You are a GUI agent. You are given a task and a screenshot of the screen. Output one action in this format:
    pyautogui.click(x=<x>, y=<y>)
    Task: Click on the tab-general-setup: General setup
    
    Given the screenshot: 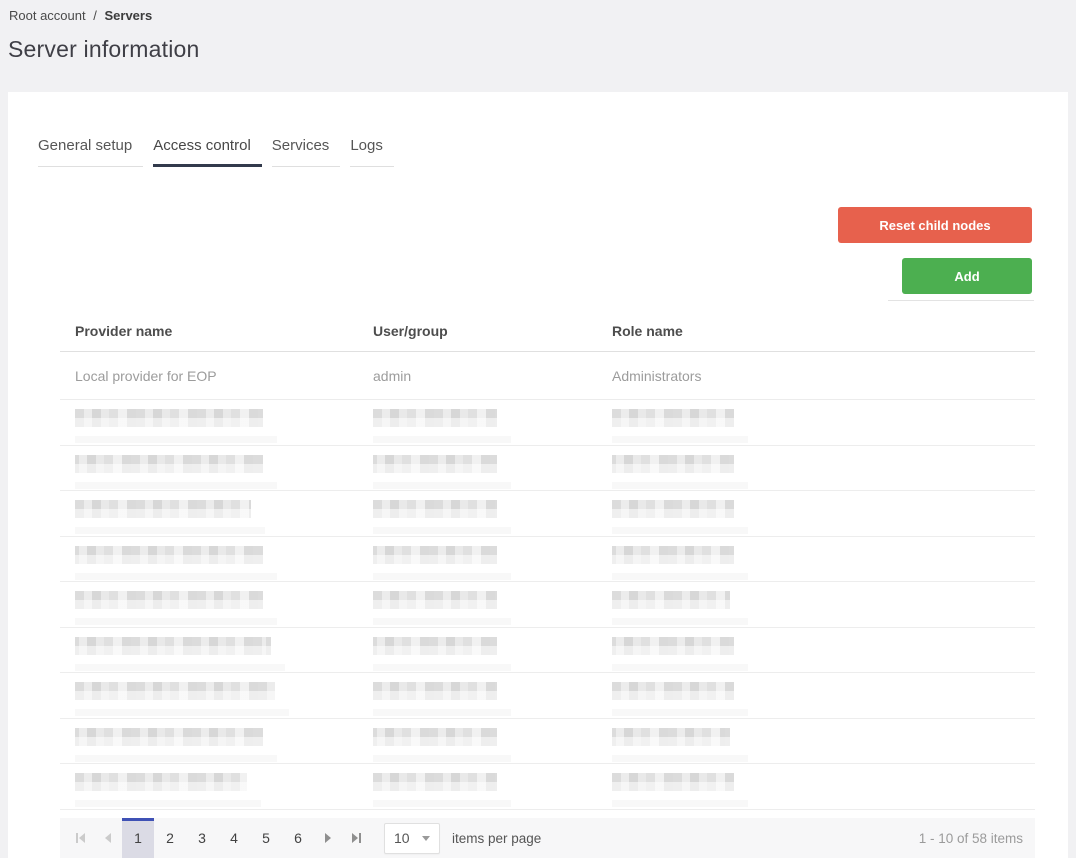 What is the action you would take?
    pyautogui.click(x=91, y=152)
    